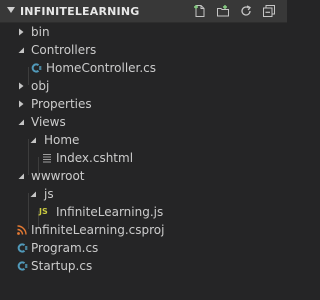 The height and width of the screenshot is (300, 320). Describe the element at coordinates (269, 11) in the screenshot. I see `collapse-all-icon` at that location.